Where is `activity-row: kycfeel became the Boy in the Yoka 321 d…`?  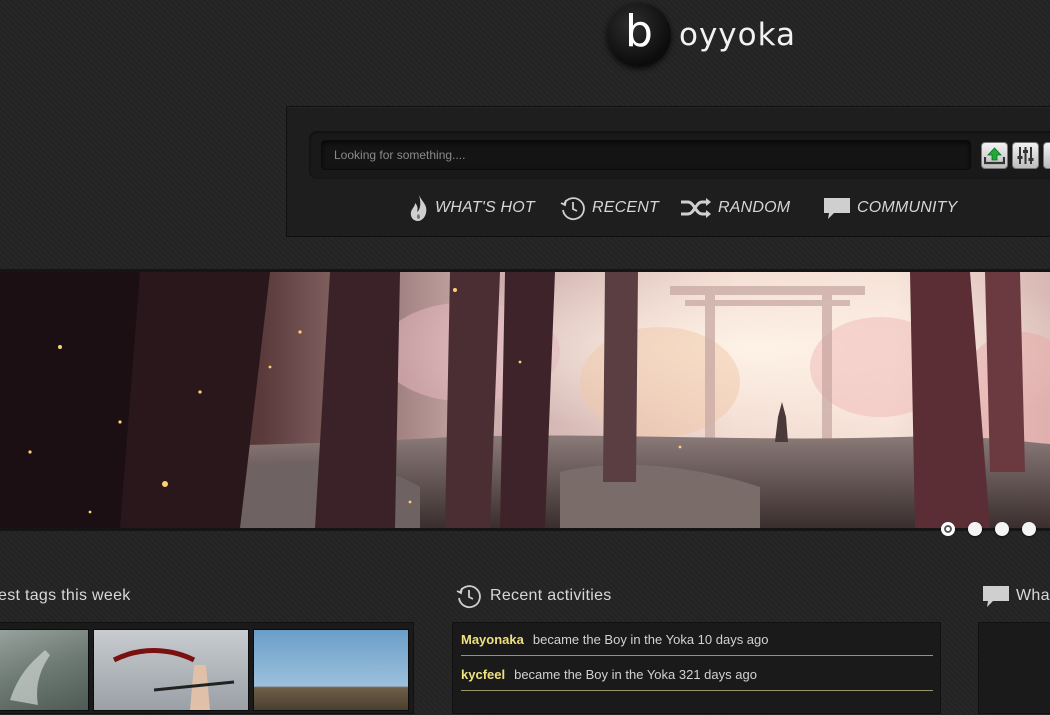
activity-row: kycfeel became the Boy in the Yoka 321 d… is located at coordinates (697, 674).